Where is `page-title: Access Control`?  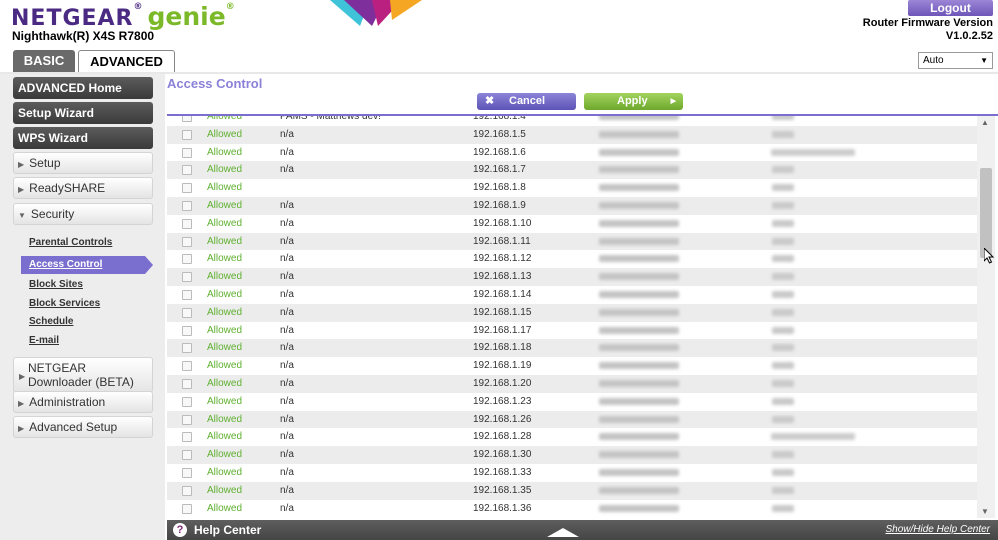 page-title: Access Control is located at coordinates (215, 83).